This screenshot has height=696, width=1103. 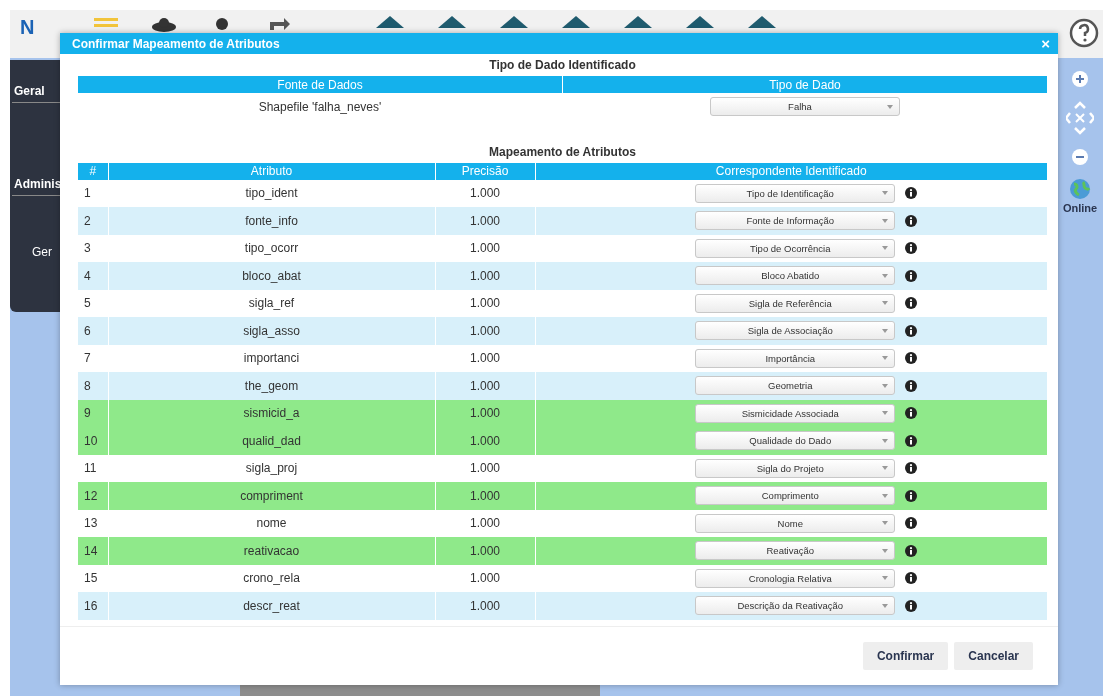 I want to click on column-header: #, so click(x=93, y=171).